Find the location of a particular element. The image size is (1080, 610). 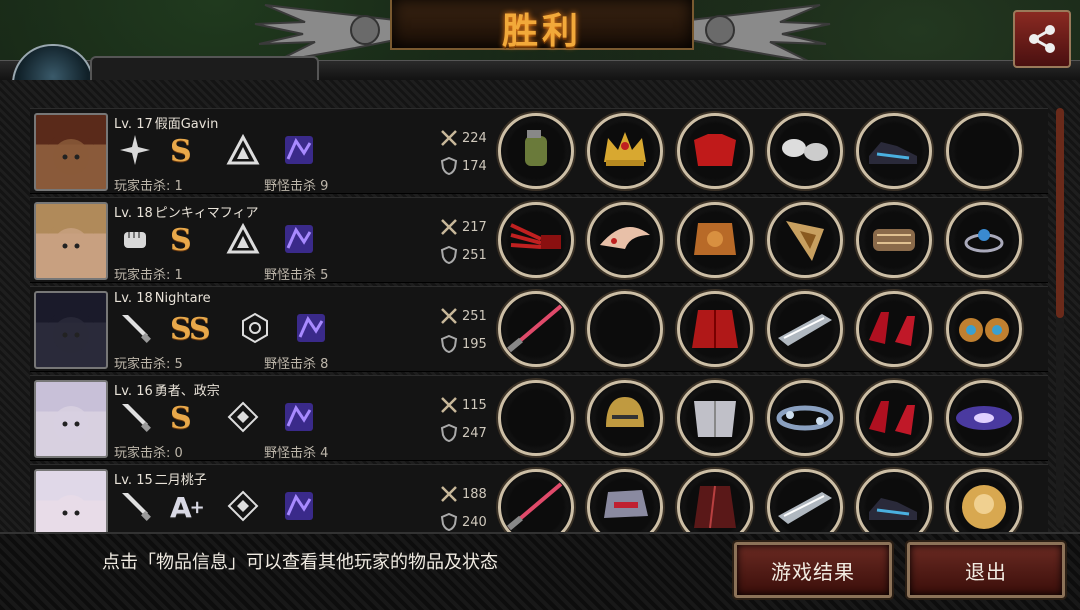

shuriken-icon is located at coordinates (135, 150).